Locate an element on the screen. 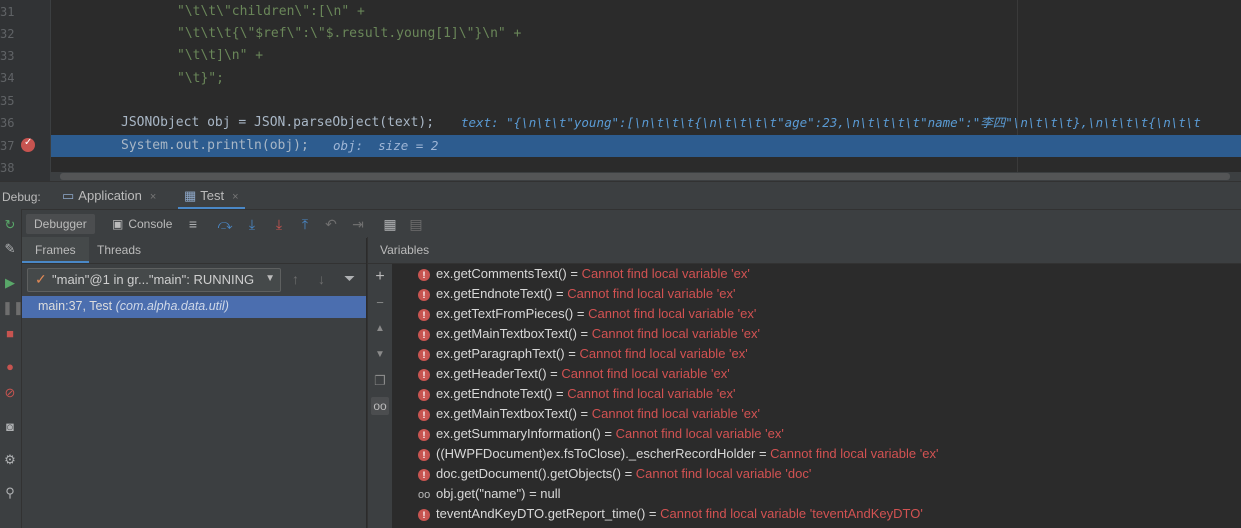  variable-name: ex.getTextFromPieces() is located at coordinates (505, 313).